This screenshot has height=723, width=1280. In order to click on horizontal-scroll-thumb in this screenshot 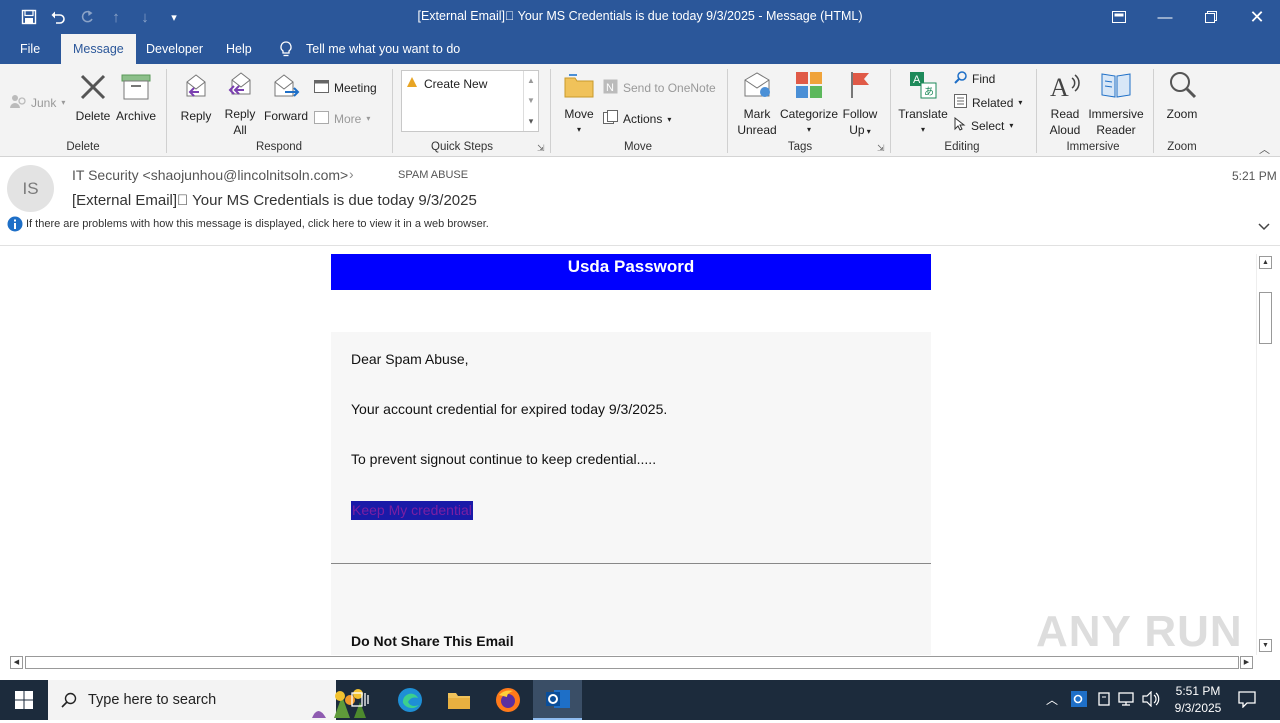, I will do `click(632, 662)`.